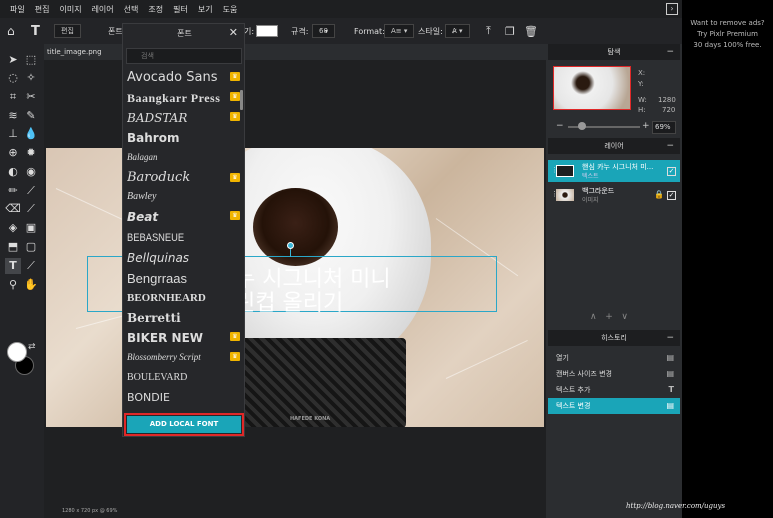  Describe the element at coordinates (131, 9) in the screenshot. I see `menu-select: 선택` at that location.